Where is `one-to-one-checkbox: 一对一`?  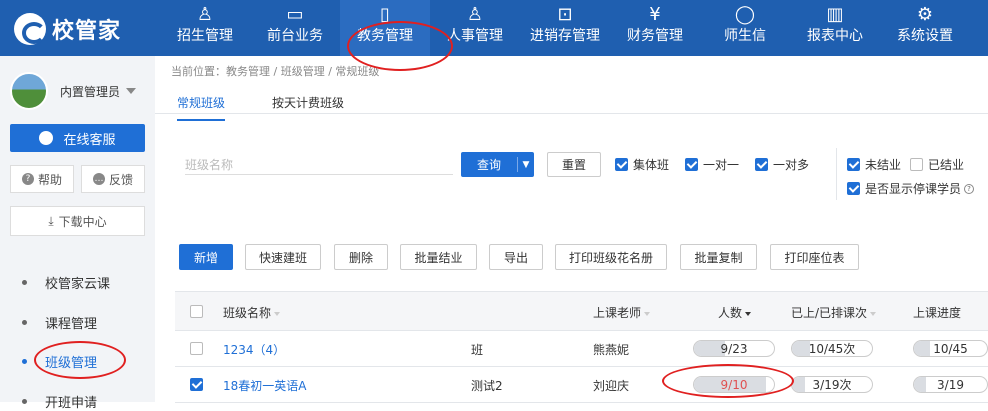
one-to-one-checkbox: 一对一 is located at coordinates (712, 164).